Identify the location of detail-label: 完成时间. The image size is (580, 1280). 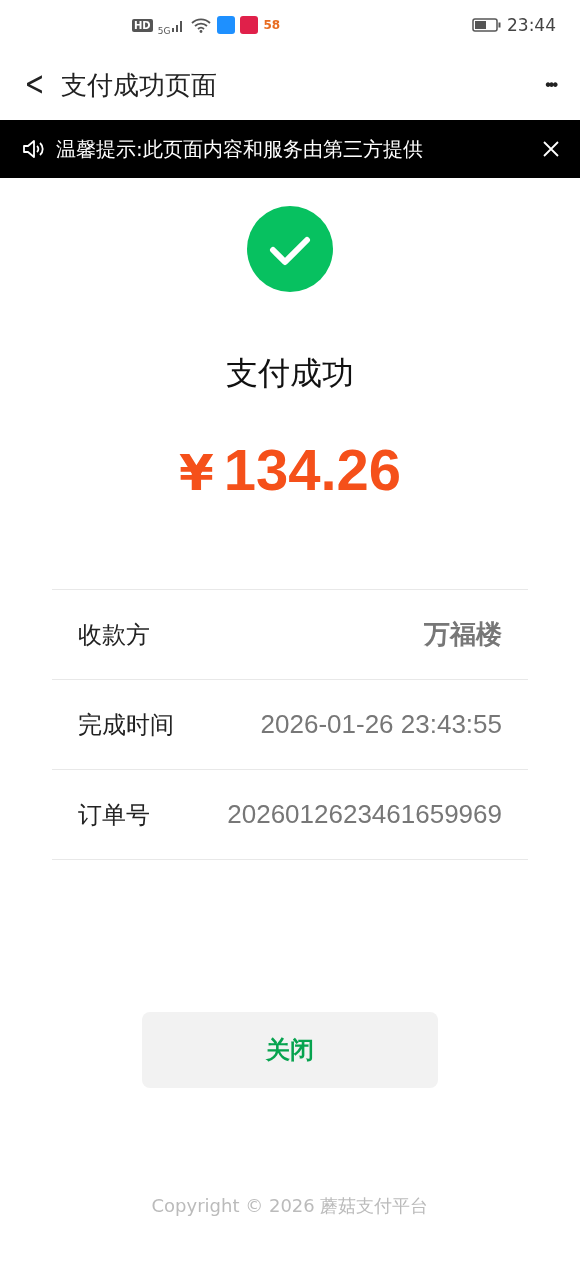
(126, 725).